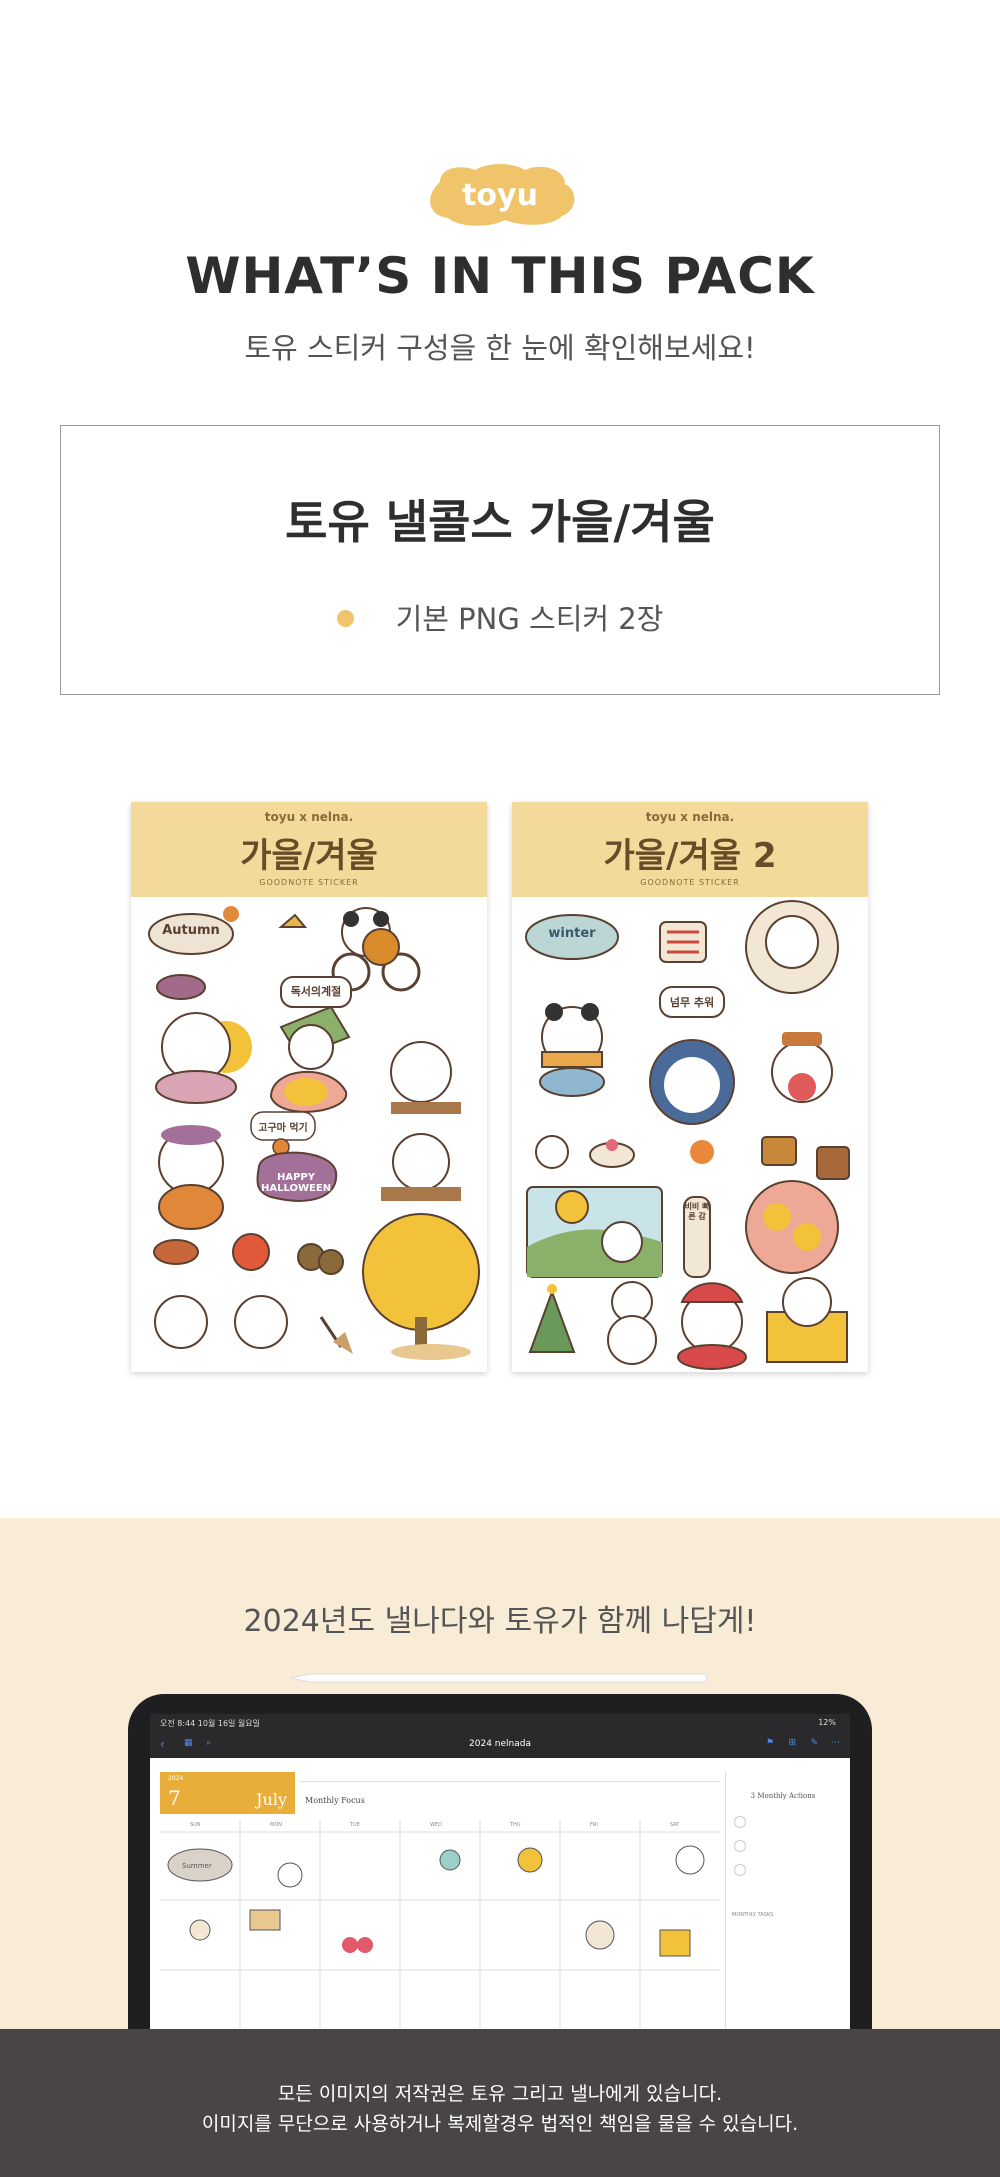  Describe the element at coordinates (500, 560) in the screenshot. I see `pack-box: 토유 낼콜스 가을/겨울 기본 PNG 스티커 2장` at that location.